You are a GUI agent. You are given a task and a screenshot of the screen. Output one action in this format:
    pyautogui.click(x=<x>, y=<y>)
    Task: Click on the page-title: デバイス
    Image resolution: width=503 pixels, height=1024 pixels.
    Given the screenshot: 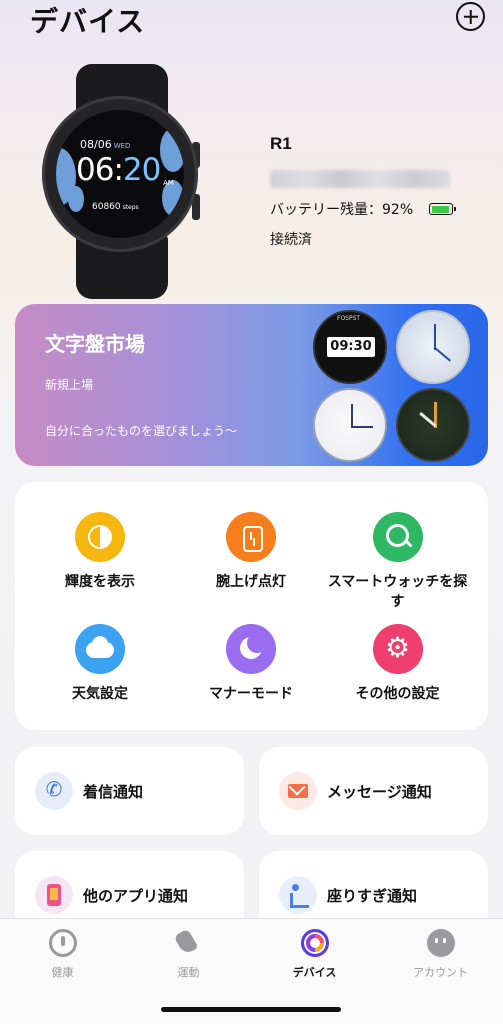 What is the action you would take?
    pyautogui.click(x=88, y=21)
    